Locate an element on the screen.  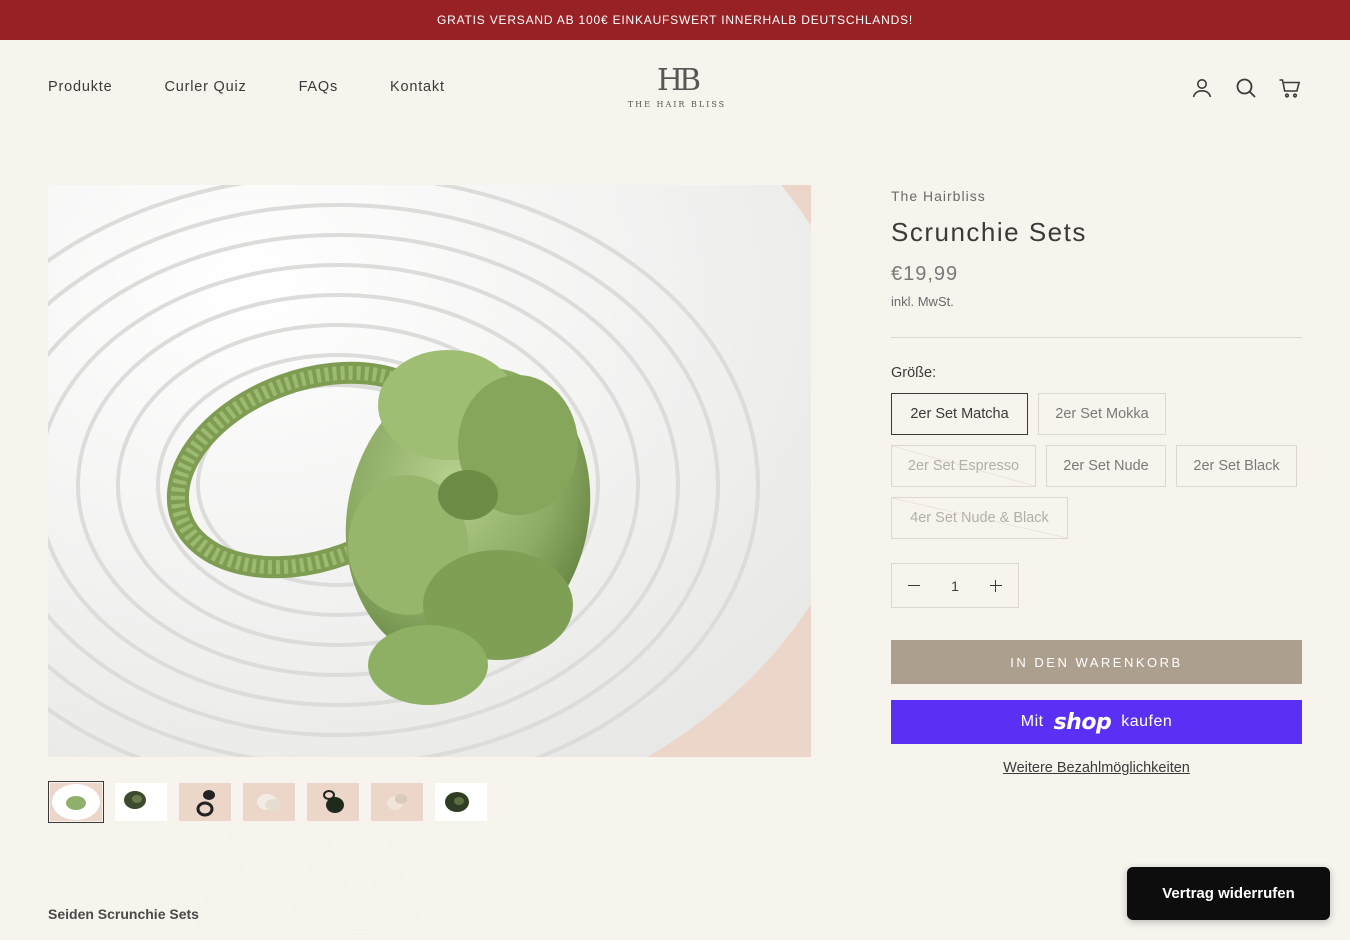
product-vendor: The Hairbliss is located at coordinates (938, 196).